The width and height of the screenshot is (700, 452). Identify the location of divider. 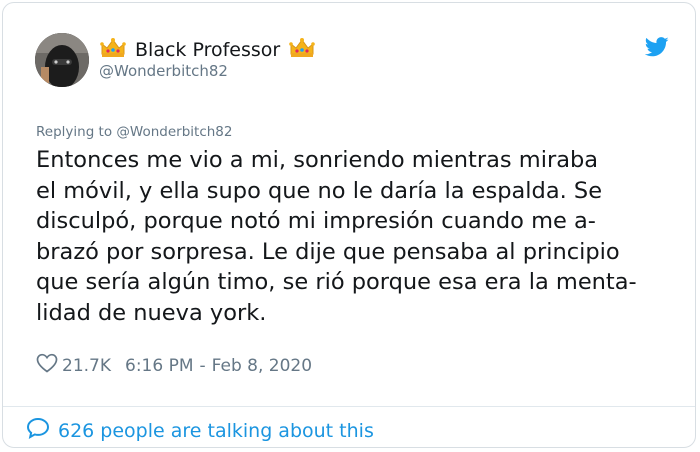
(349, 406).